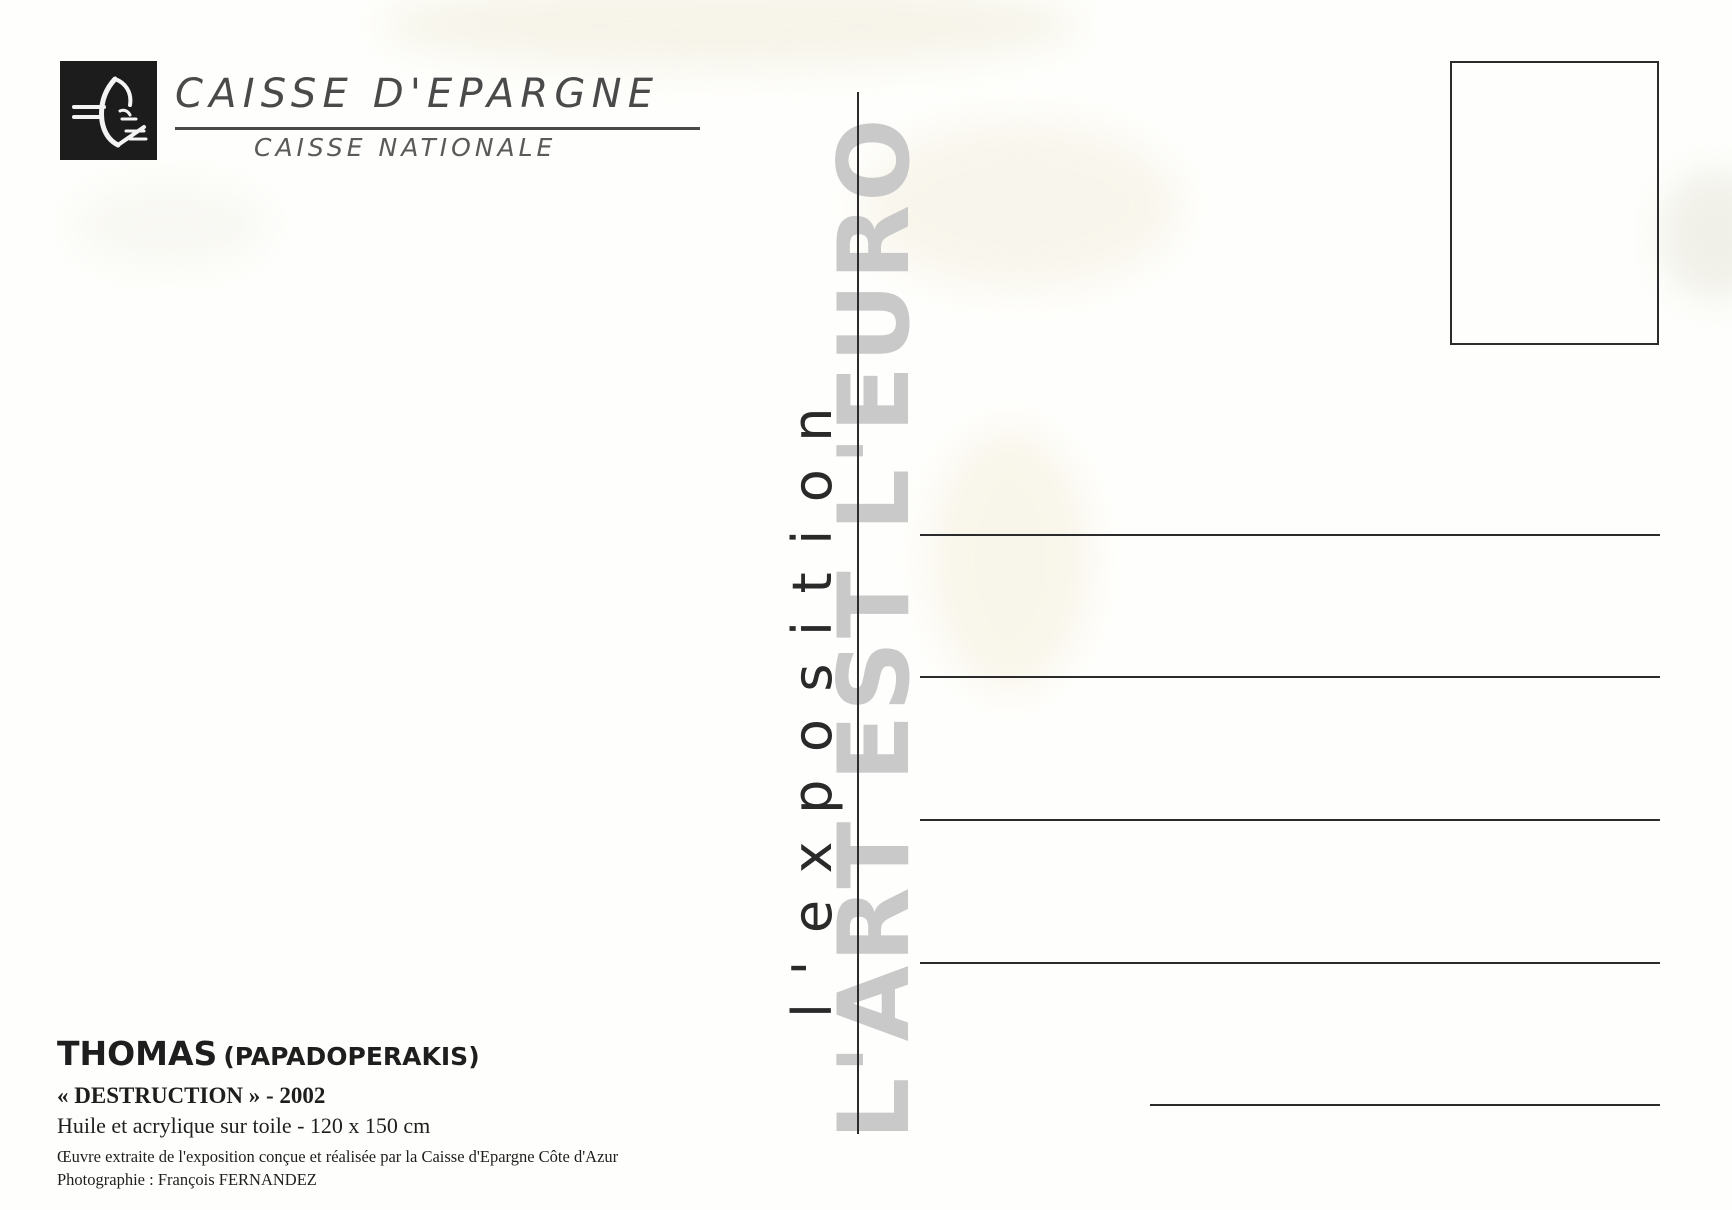 This screenshot has width=1732, height=1210. I want to click on artist-line: THOMAS (PAPADOPERAKIS), so click(268, 1053).